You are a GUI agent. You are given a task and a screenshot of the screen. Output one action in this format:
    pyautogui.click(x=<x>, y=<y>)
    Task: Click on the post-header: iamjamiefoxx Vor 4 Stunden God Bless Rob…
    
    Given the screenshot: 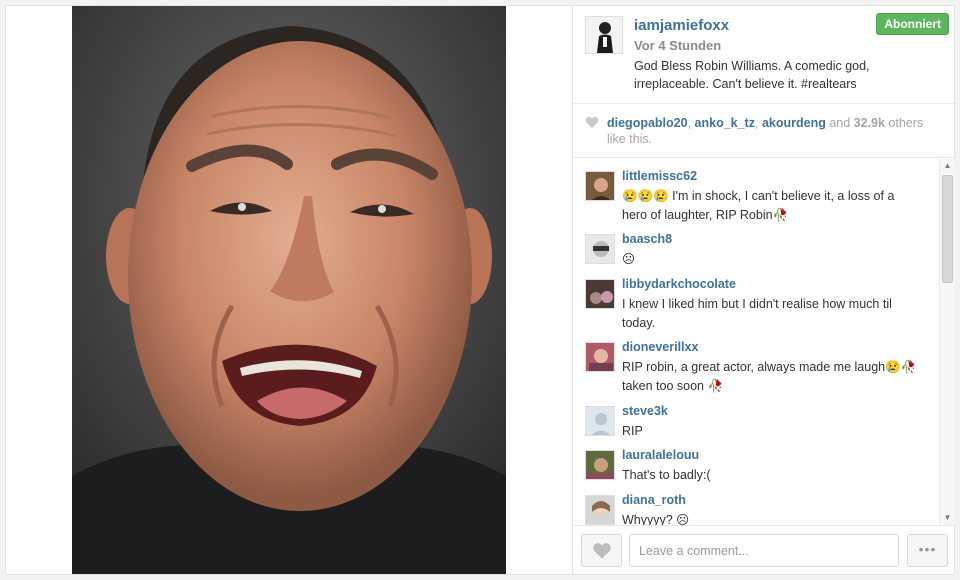 What is the action you would take?
    pyautogui.click(x=764, y=55)
    